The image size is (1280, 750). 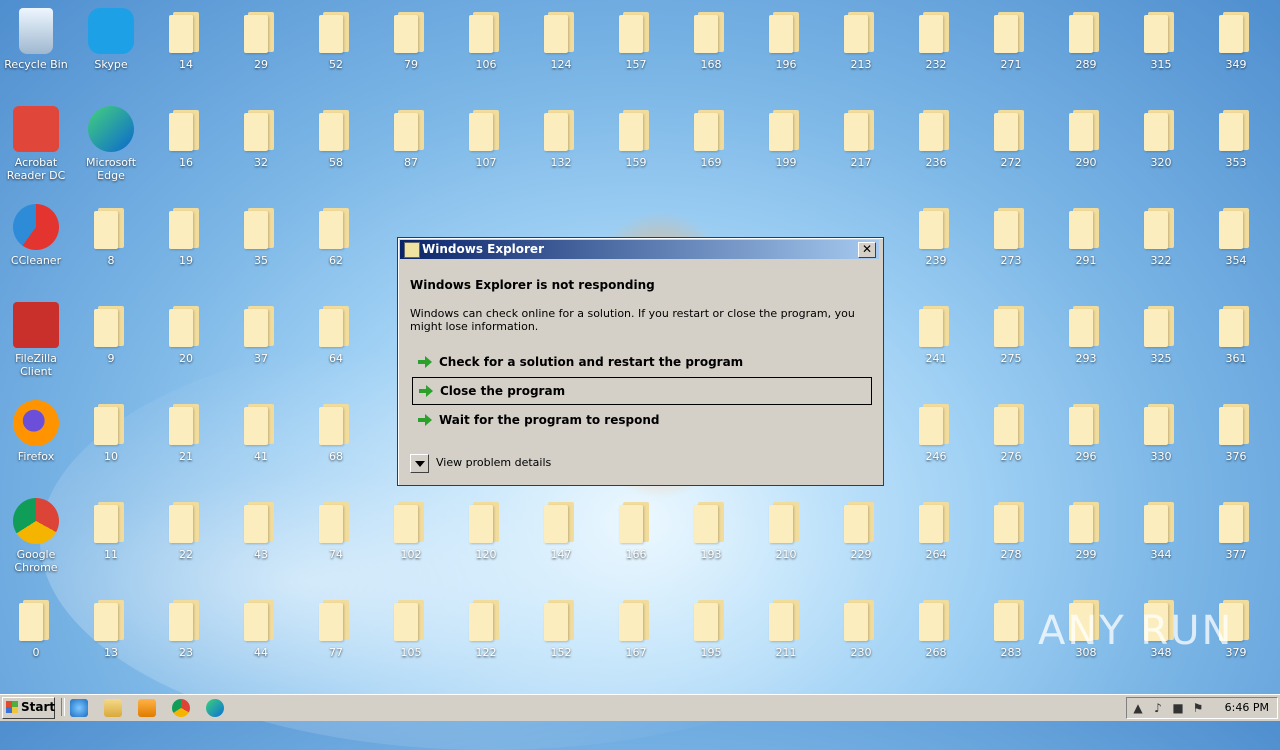 I want to click on desktop-folder: 291, so click(x=1086, y=248).